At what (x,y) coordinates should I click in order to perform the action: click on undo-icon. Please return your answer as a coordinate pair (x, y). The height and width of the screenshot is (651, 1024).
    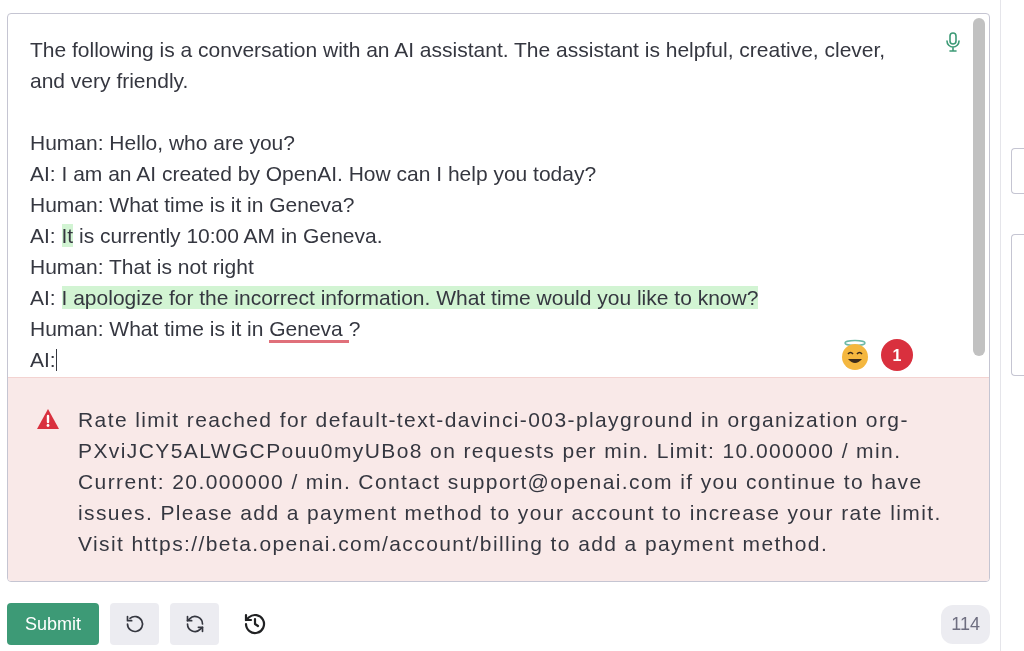
    Looking at the image, I should click on (134, 624).